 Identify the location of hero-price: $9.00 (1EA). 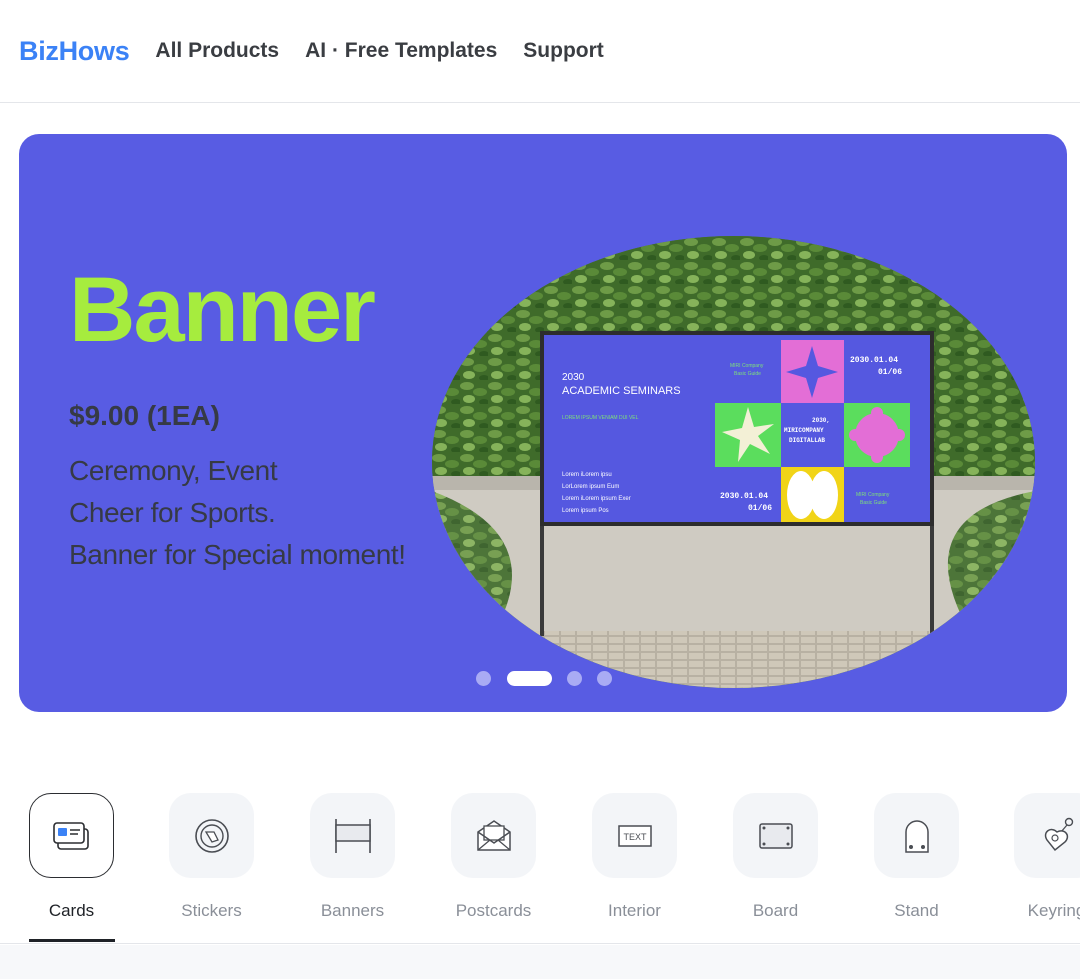
(144, 415).